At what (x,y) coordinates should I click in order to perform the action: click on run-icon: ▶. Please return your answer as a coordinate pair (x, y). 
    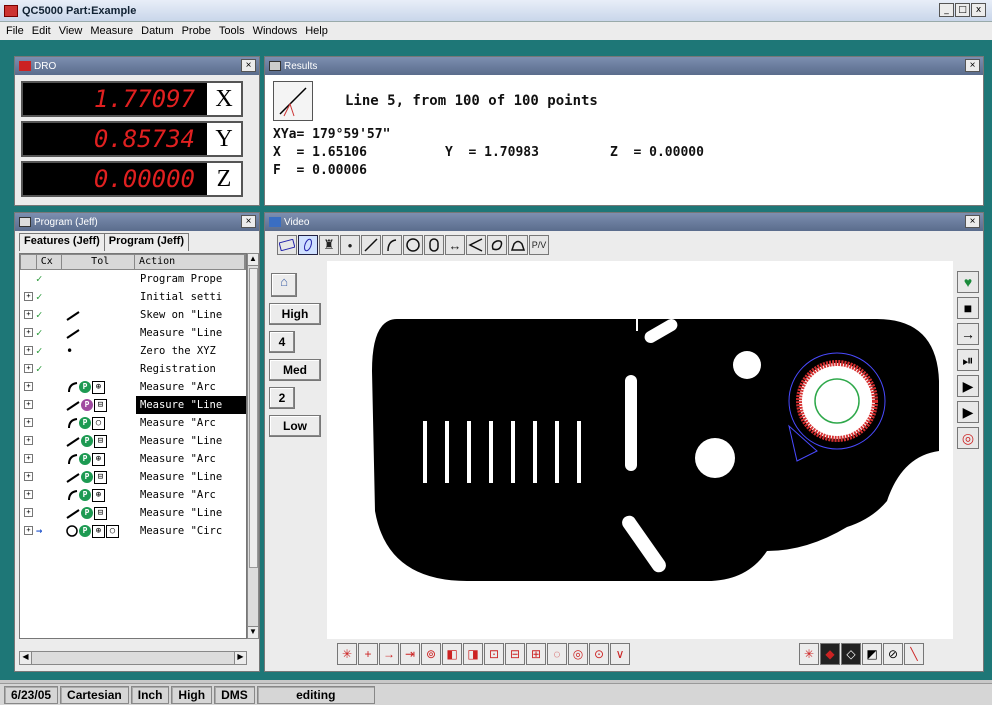
    Looking at the image, I should click on (968, 386).